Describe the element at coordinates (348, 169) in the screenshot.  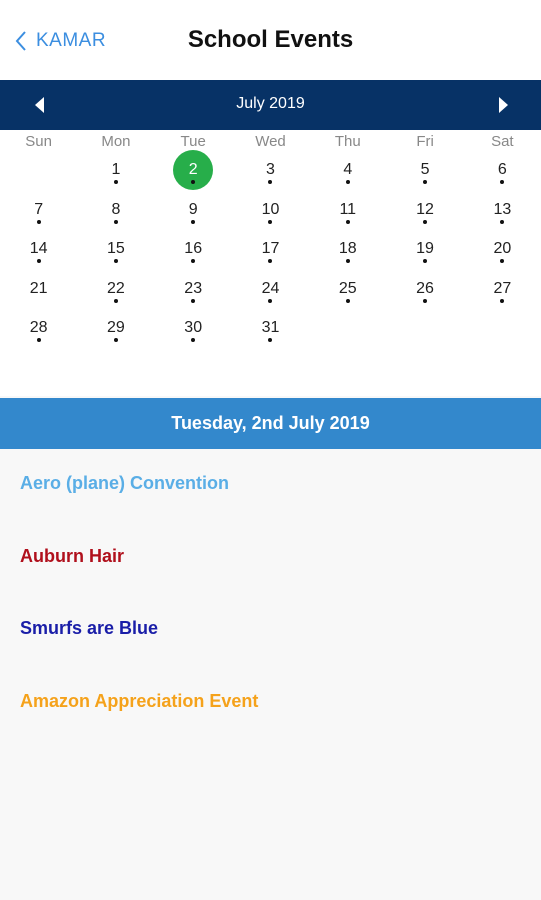
I see `day-number: 4` at that location.